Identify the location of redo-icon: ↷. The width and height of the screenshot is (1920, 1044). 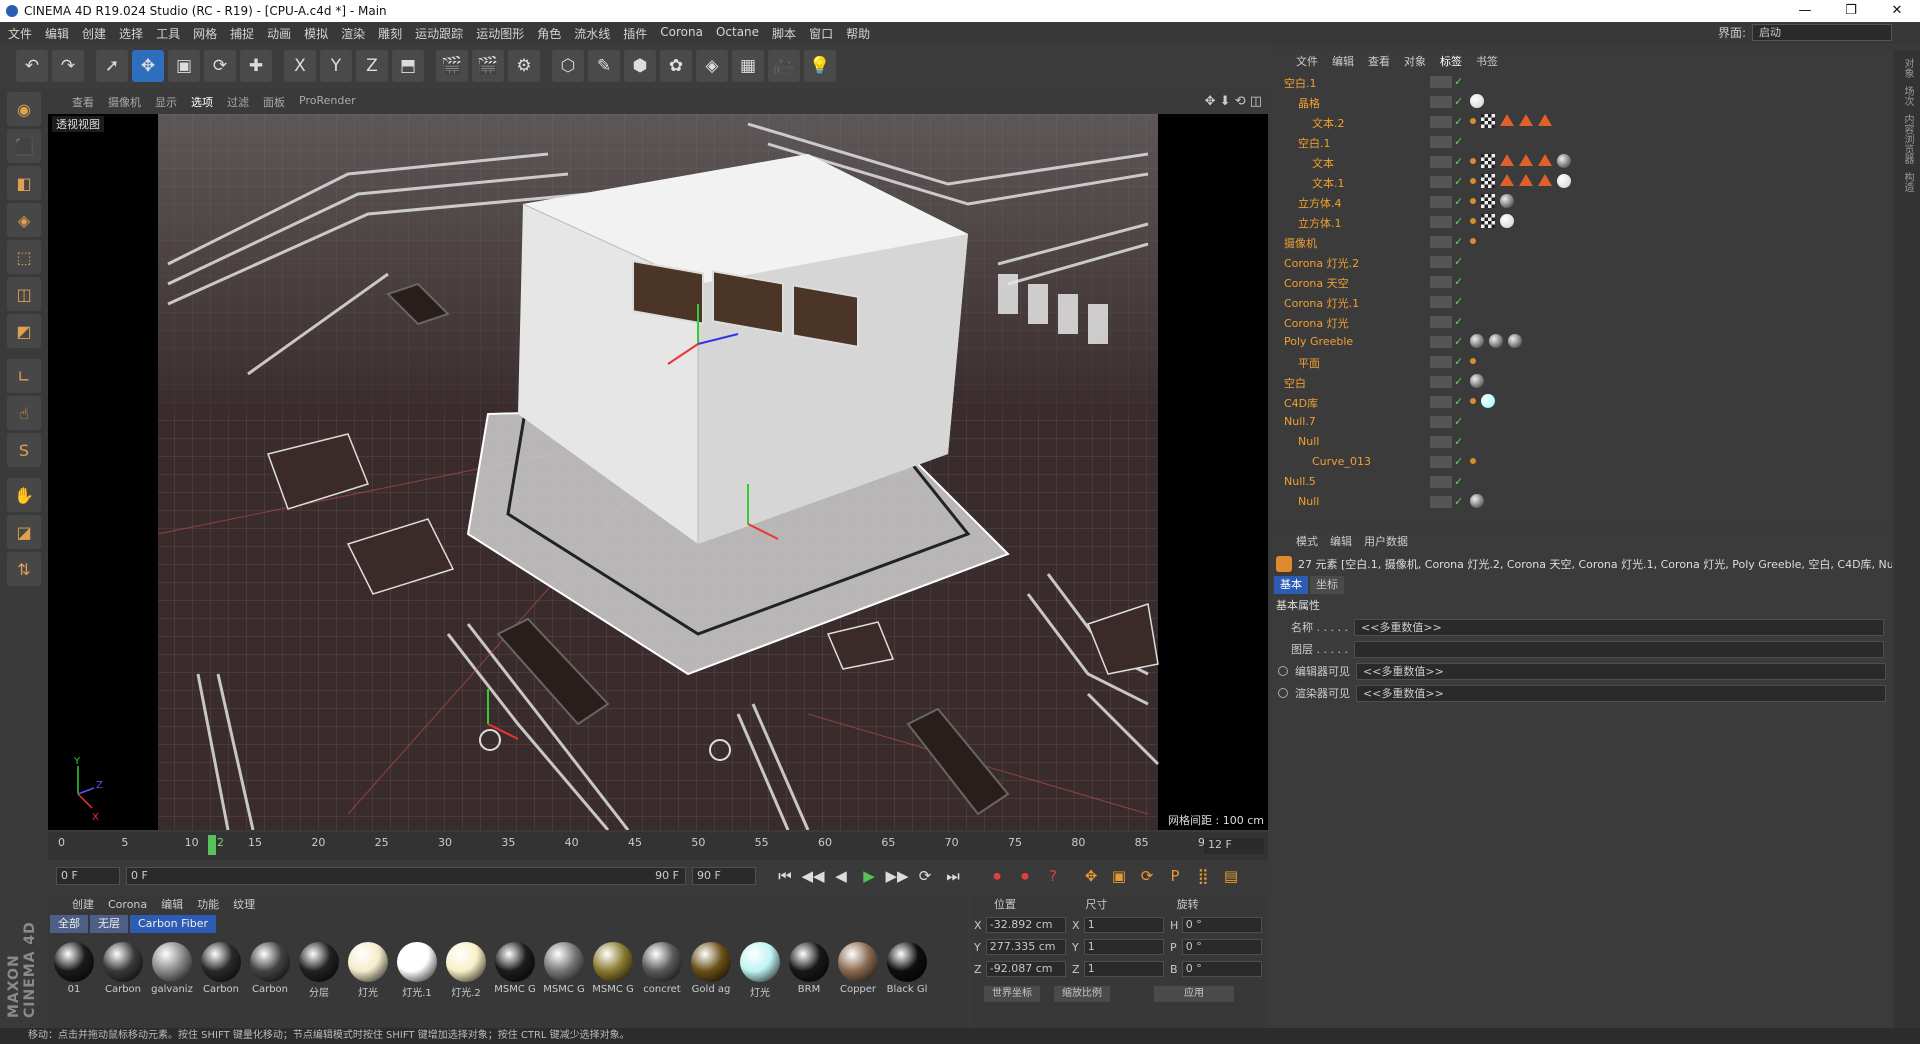
(68, 66).